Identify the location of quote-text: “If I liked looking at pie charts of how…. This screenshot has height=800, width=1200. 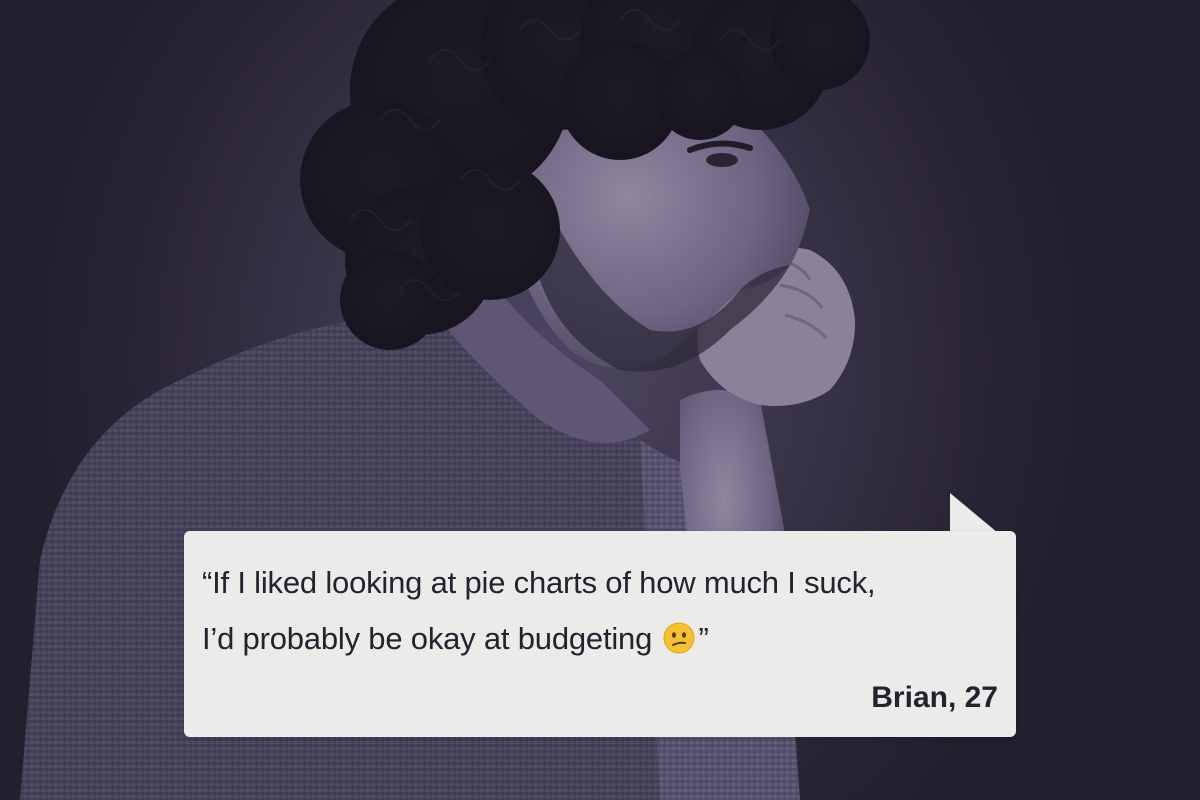
(600, 611).